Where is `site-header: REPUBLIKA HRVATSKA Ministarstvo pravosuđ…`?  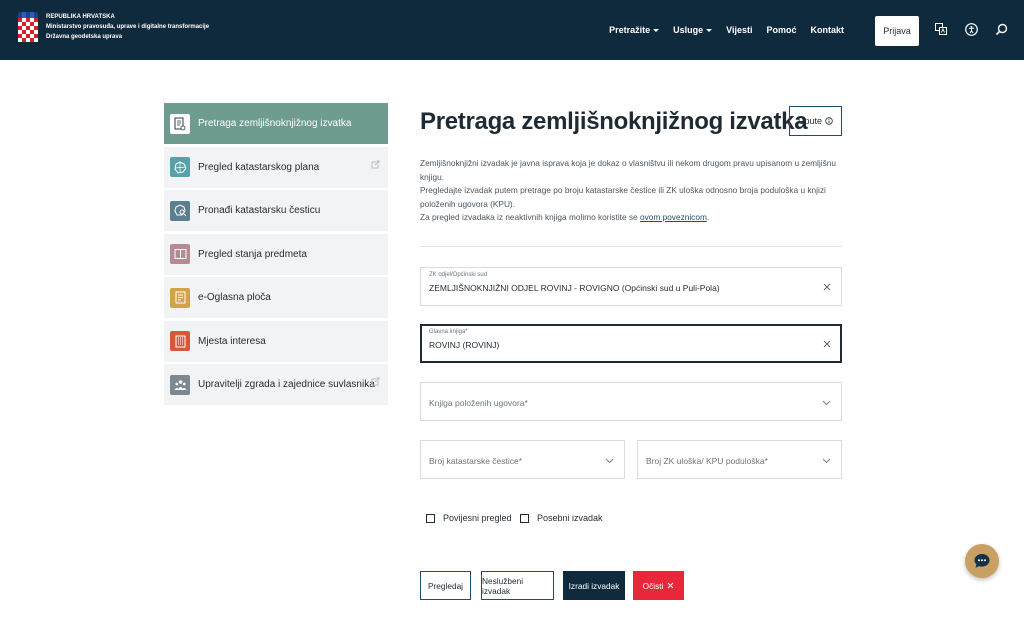
site-header: REPUBLIKA HRVATSKA Ministarstvo pravosuđ… is located at coordinates (512, 30).